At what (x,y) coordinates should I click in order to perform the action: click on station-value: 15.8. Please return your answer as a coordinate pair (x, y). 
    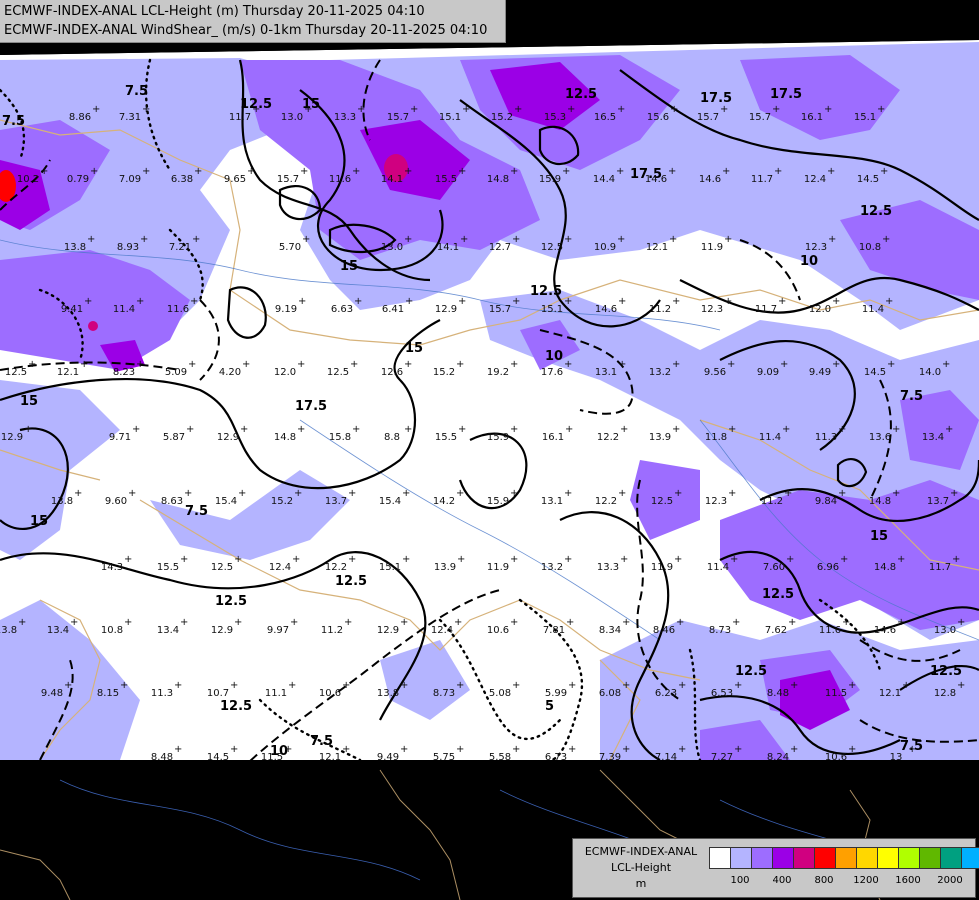
    Looking at the image, I should click on (340, 437).